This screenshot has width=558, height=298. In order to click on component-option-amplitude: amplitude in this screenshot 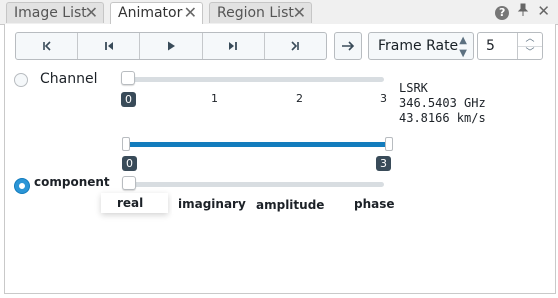, I will do `click(291, 205)`.